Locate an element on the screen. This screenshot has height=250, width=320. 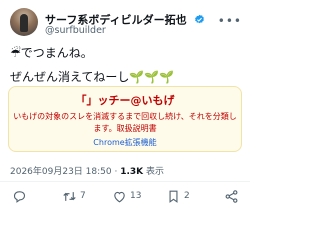
tweet-header: サーフ系ボディビルダー拓也 @surfbuilder ••• is located at coordinates (126, 22).